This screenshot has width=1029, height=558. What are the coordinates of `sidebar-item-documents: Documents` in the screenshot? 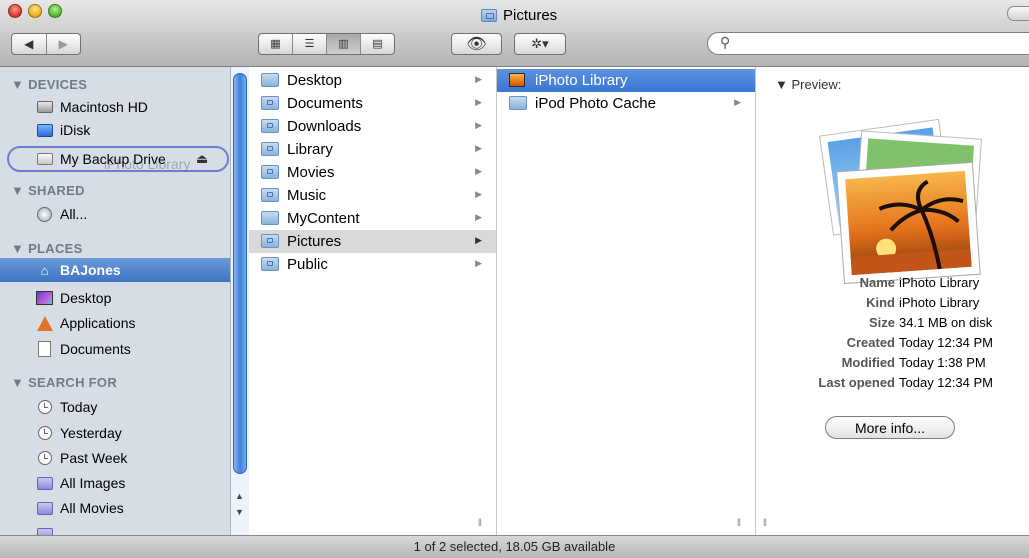 It's located at (115, 349).